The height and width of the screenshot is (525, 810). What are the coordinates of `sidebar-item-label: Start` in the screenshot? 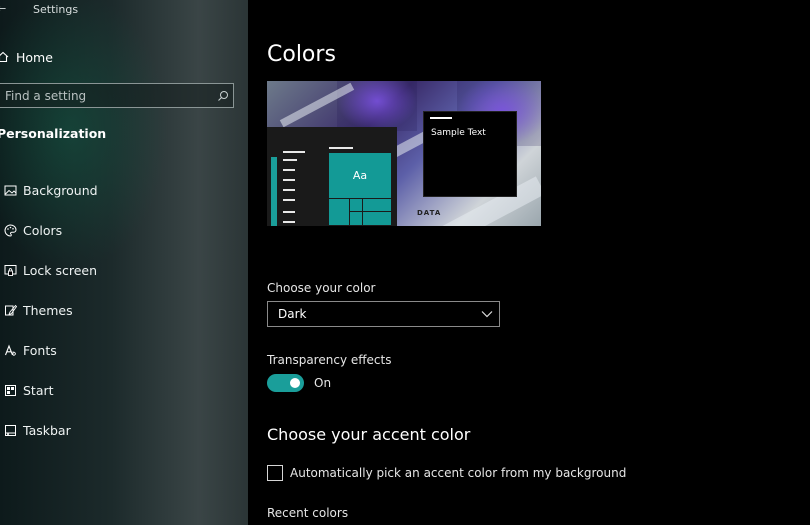 It's located at (38, 390).